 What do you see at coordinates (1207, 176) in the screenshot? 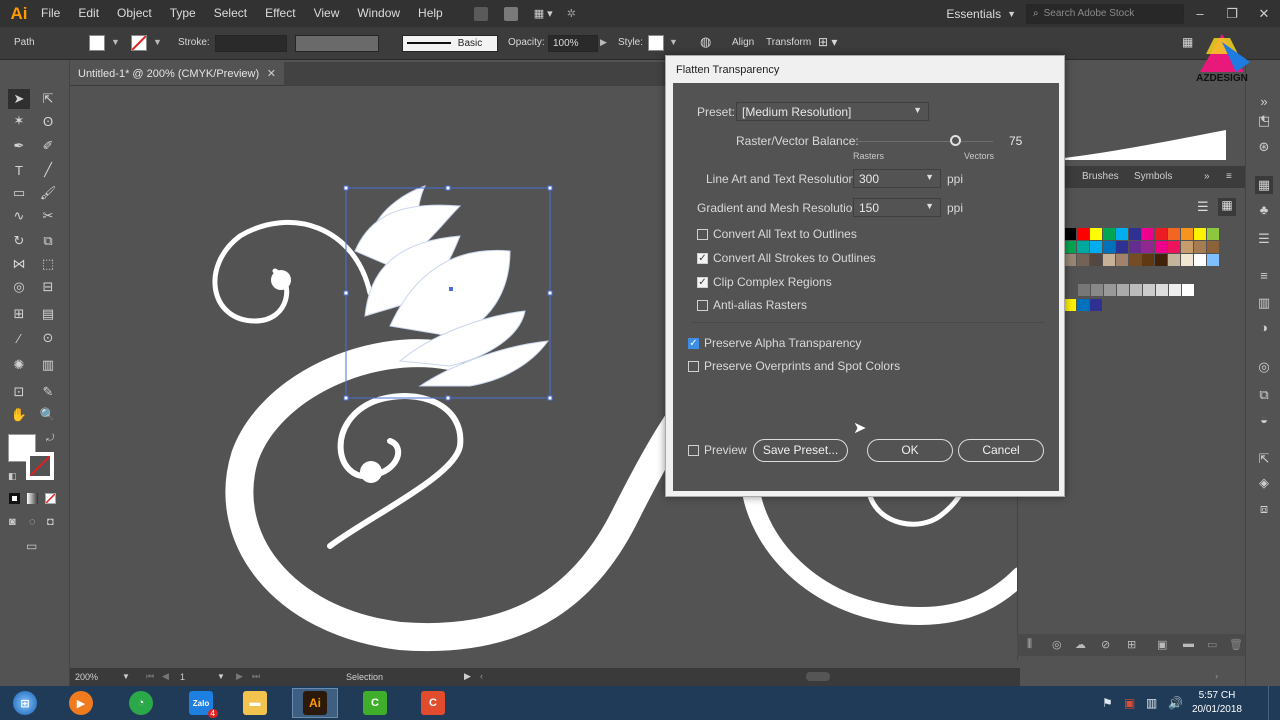
I see `expand-panel-icon: »` at bounding box center [1207, 176].